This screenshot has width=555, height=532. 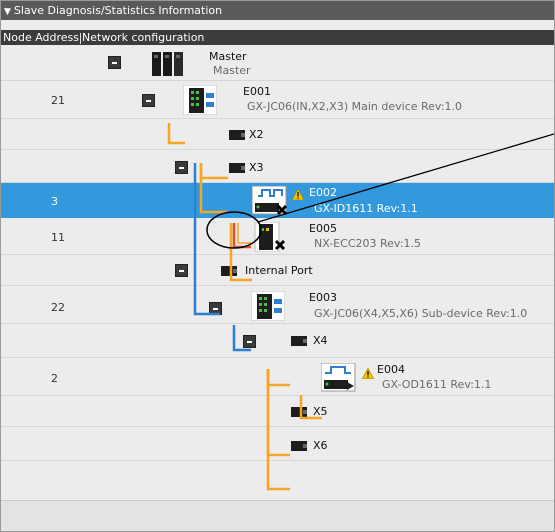 What do you see at coordinates (213, 171) in the screenshot?
I see `cable-e001-x2` at bounding box center [213, 171].